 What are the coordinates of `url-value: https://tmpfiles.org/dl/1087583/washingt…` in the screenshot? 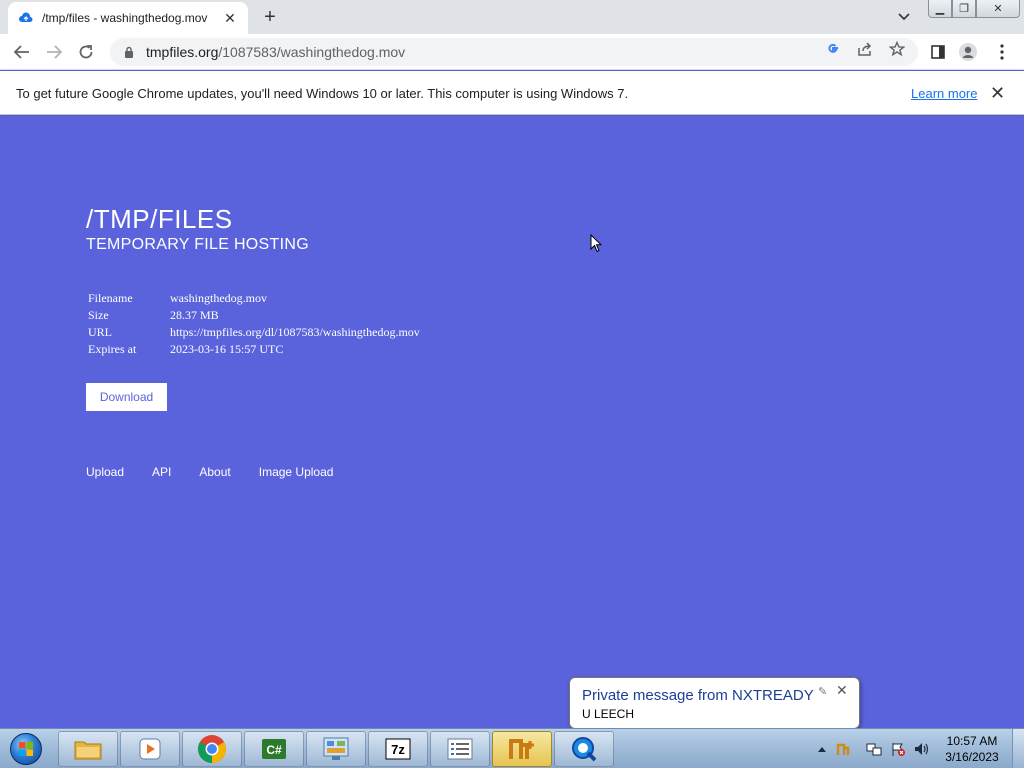 It's located at (295, 332).